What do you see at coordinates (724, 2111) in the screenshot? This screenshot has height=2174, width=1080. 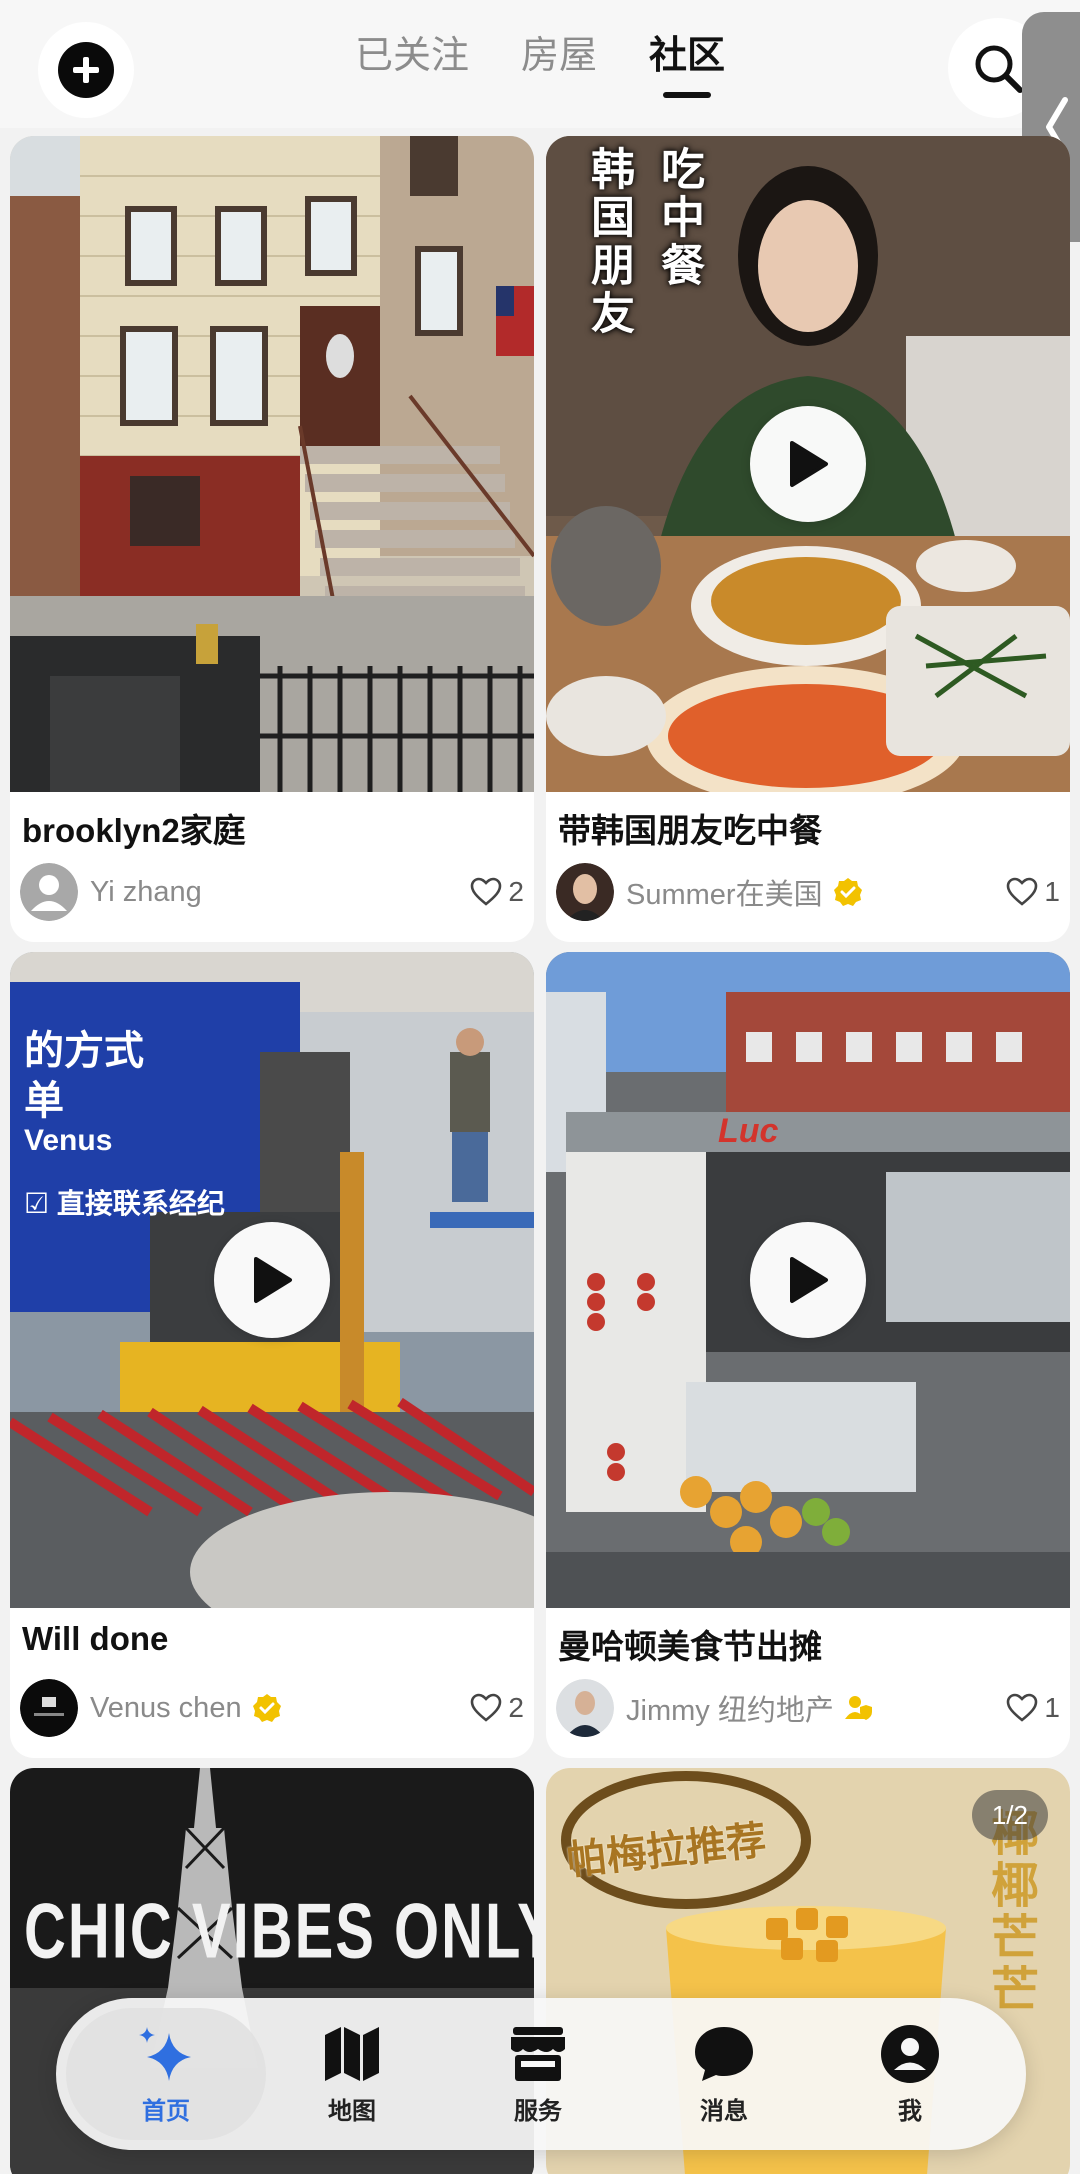 I see `nav-label: 消息` at bounding box center [724, 2111].